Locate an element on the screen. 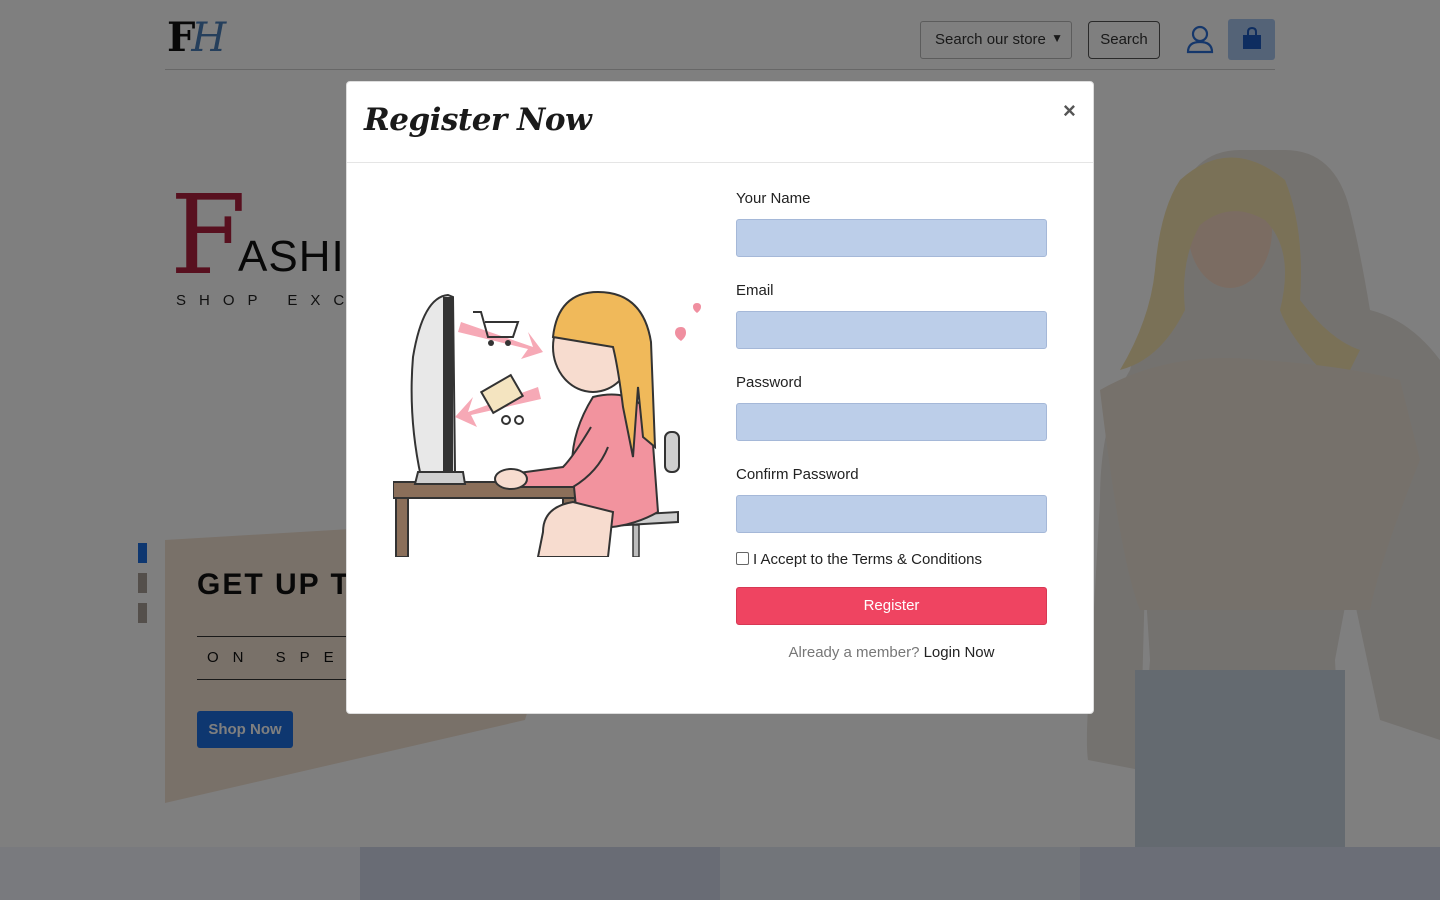 The height and width of the screenshot is (900, 1440). password-input is located at coordinates (891, 422).